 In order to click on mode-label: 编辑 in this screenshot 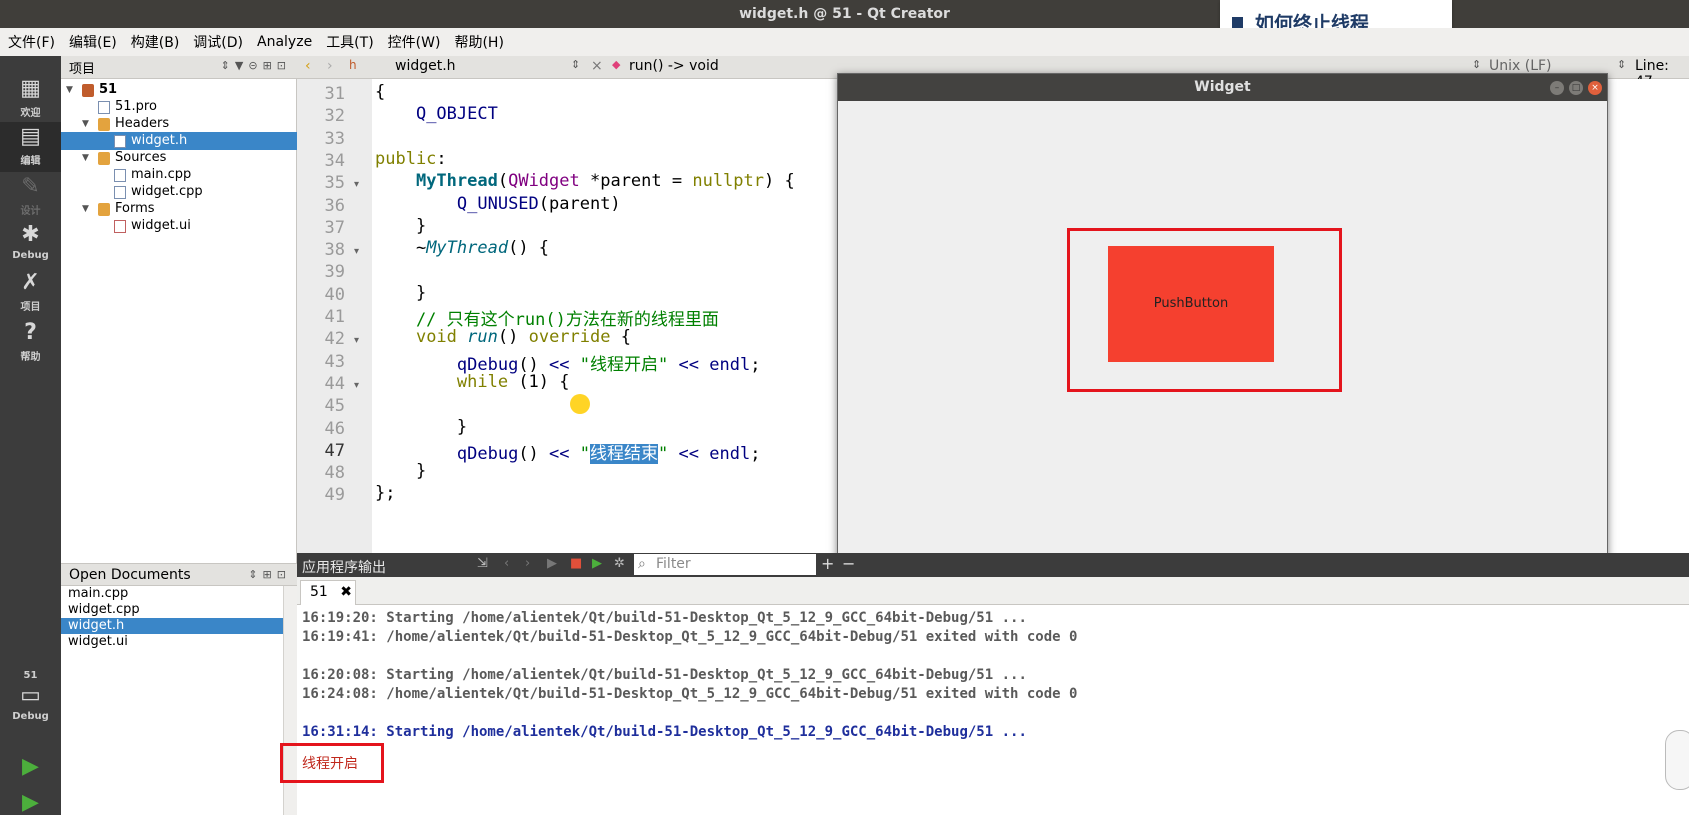, I will do `click(30, 161)`.